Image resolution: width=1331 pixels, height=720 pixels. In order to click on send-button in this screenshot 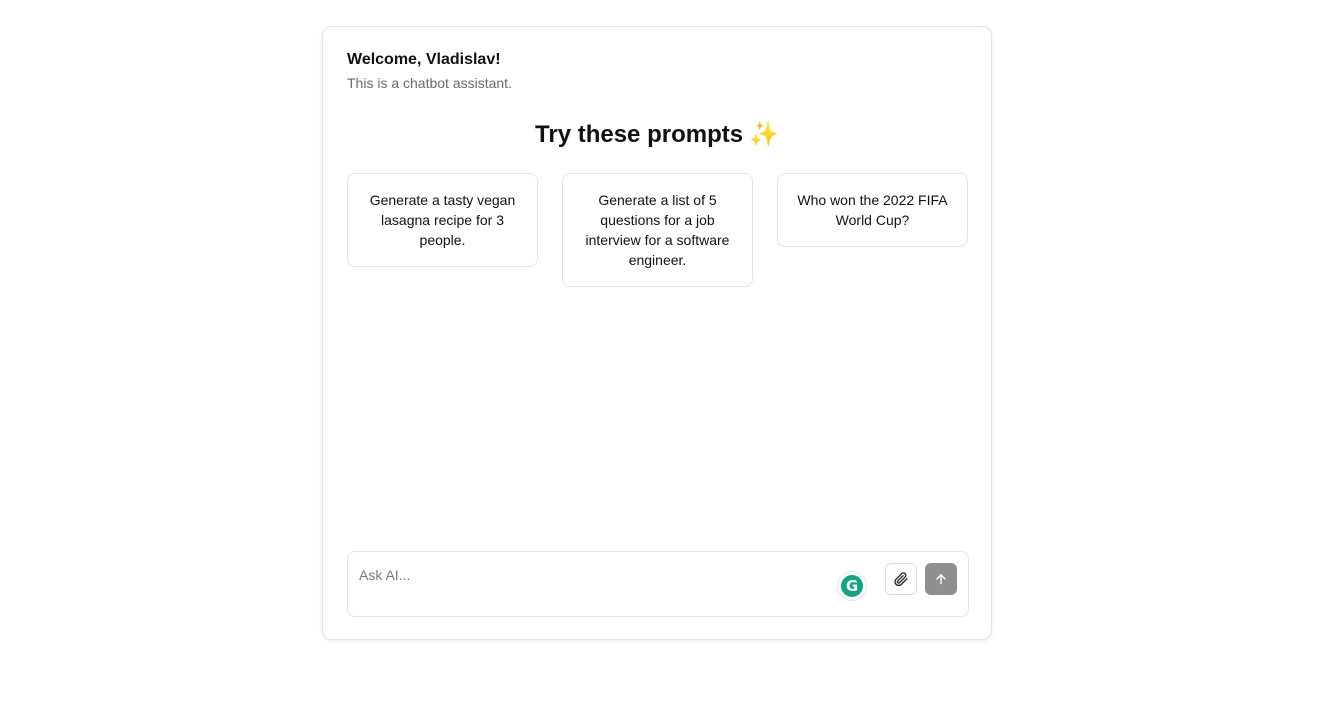, I will do `click(941, 579)`.